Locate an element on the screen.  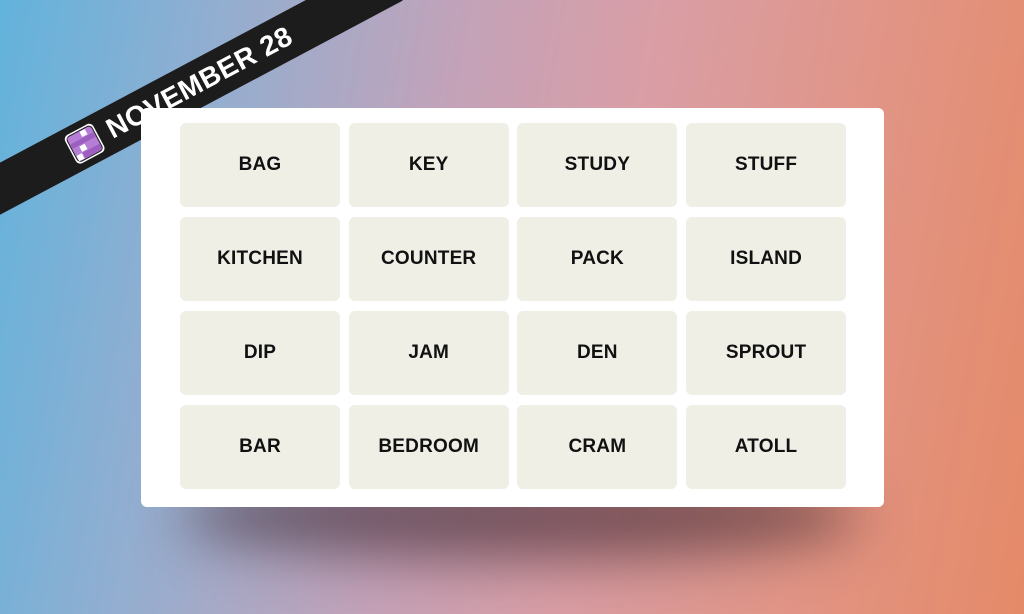
word-tile: DIP is located at coordinates (260, 353).